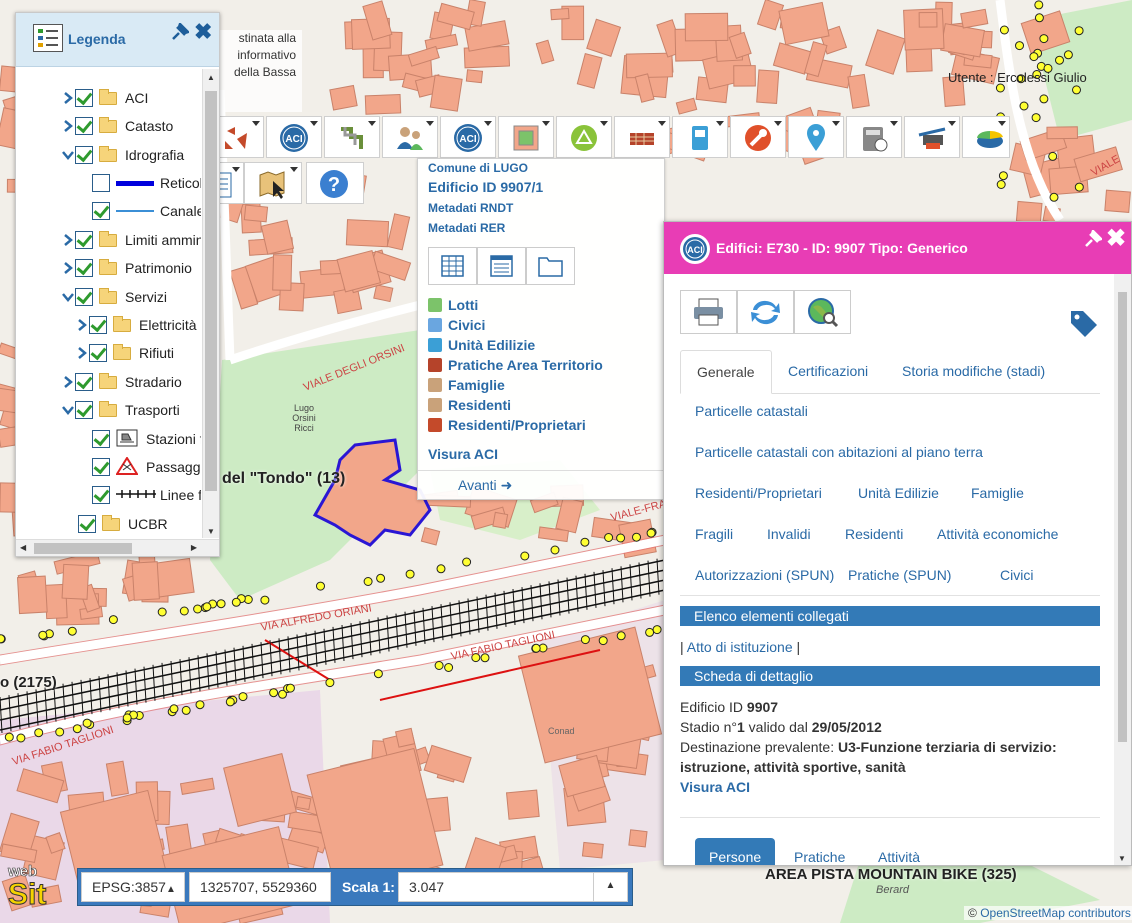 This screenshot has height=923, width=1132. Describe the element at coordinates (120, 410) in the screenshot. I see `legend-item: Trasporti` at that location.